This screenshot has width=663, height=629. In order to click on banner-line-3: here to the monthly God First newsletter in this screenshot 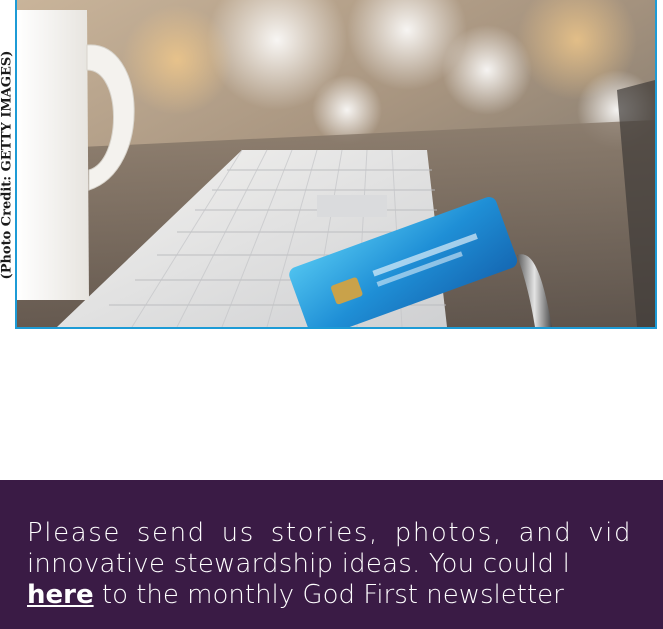, I will do `click(345, 595)`.